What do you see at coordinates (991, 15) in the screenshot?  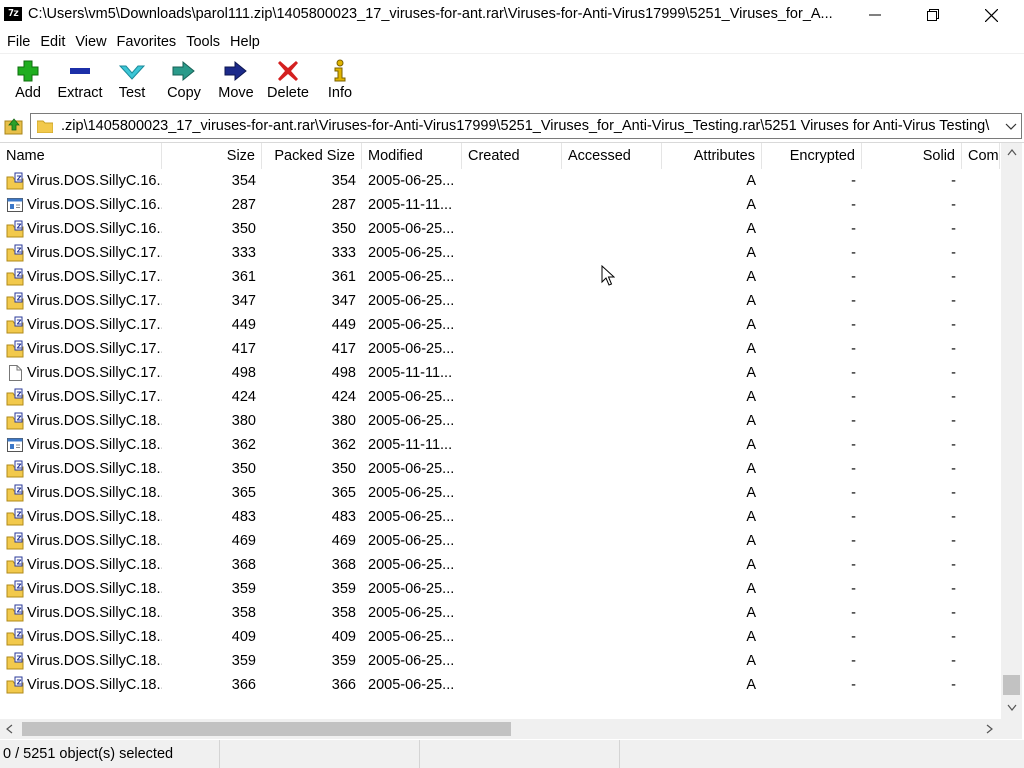 I see `close-button` at bounding box center [991, 15].